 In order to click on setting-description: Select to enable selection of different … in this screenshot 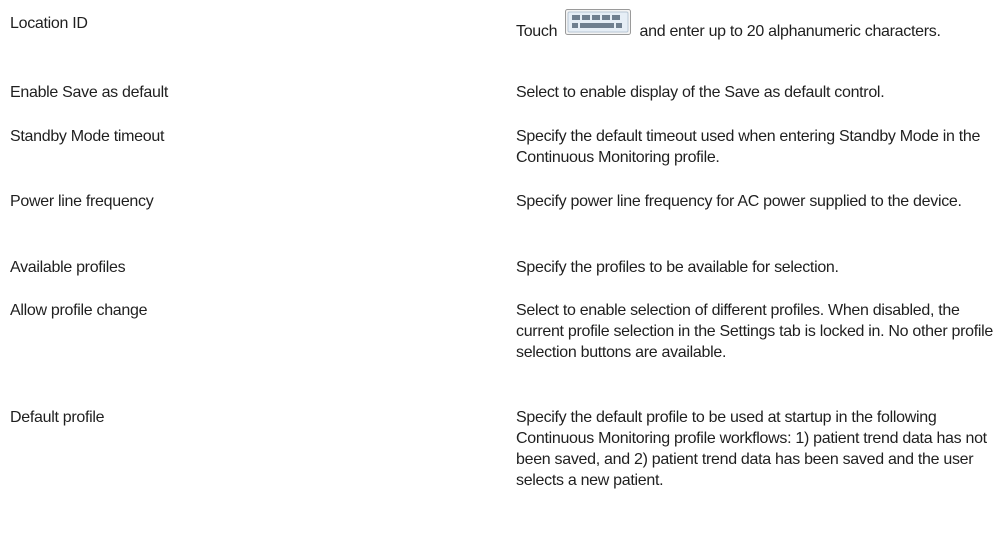, I will do `click(755, 331)`.